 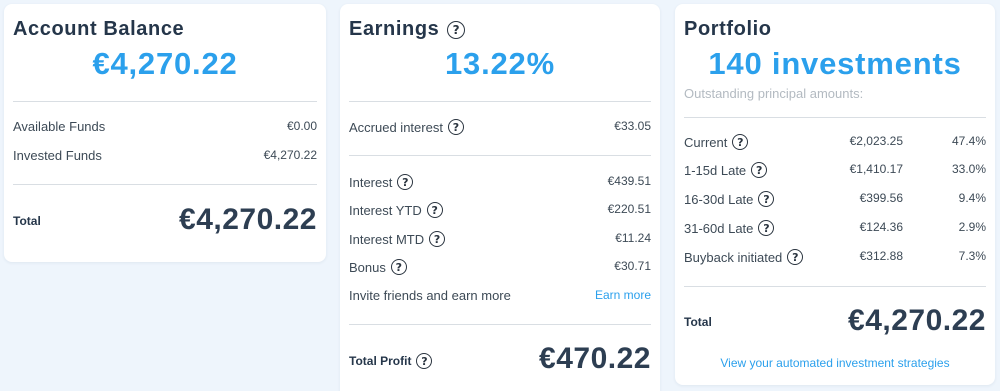 What do you see at coordinates (633, 238) in the screenshot?
I see `interest-mtd-value: €11.24` at bounding box center [633, 238].